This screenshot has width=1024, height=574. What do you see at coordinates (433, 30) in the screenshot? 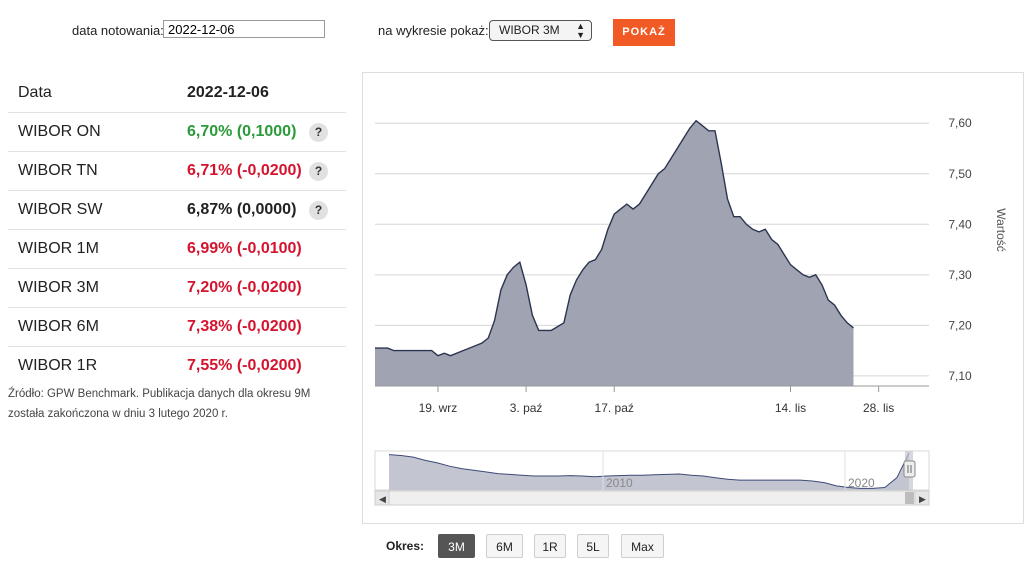
I see `chart-select-label: na wykresie pokaż:` at bounding box center [433, 30].